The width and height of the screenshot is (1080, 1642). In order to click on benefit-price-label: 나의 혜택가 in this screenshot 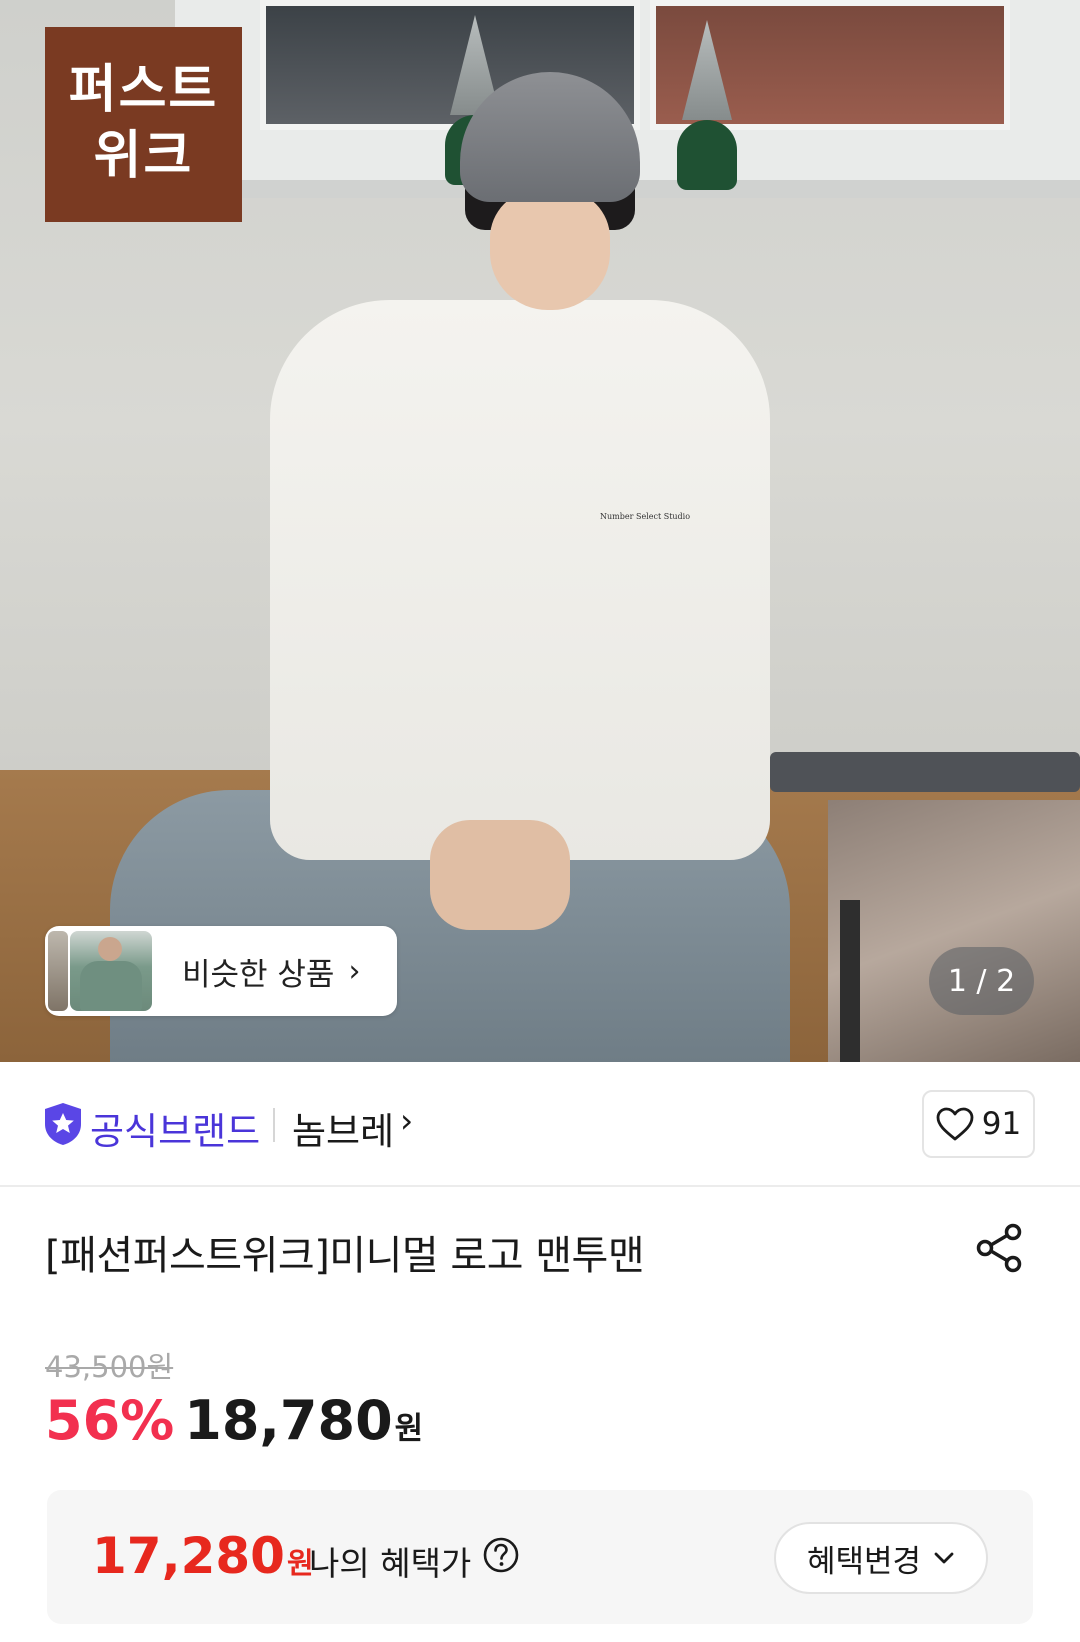, I will do `click(390, 1563)`.